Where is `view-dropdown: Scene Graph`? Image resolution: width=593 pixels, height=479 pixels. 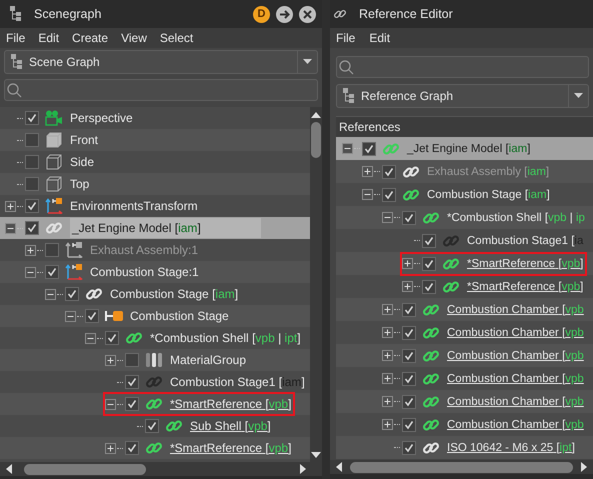 view-dropdown: Scene Graph is located at coordinates (161, 62).